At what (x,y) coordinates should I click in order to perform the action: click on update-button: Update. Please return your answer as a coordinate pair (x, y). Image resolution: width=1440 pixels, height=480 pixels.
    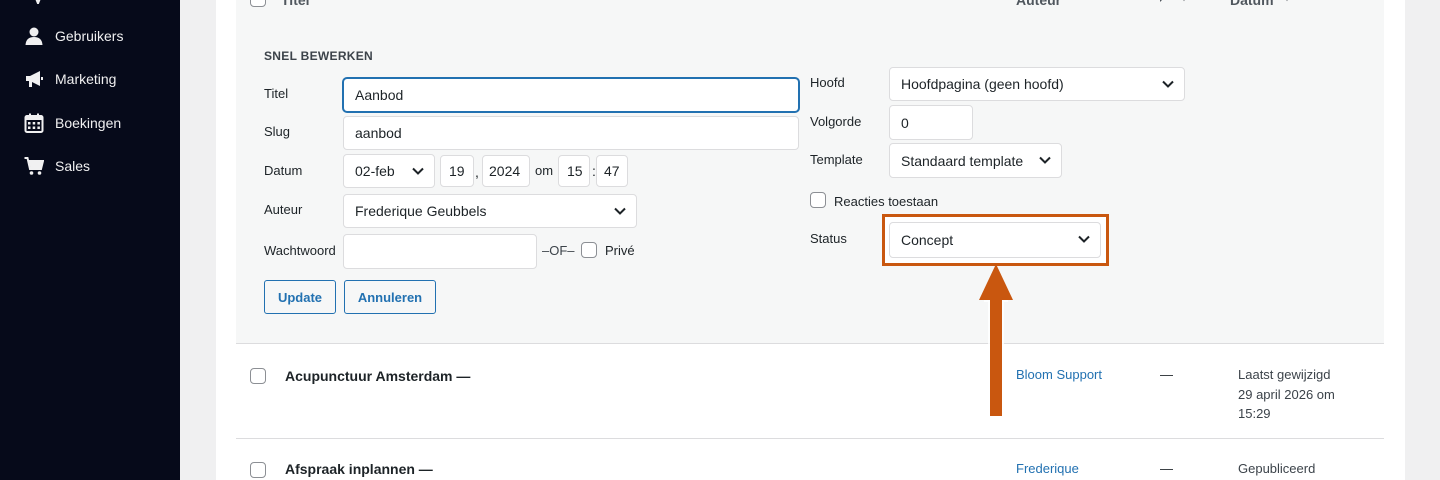
    Looking at the image, I should click on (300, 297).